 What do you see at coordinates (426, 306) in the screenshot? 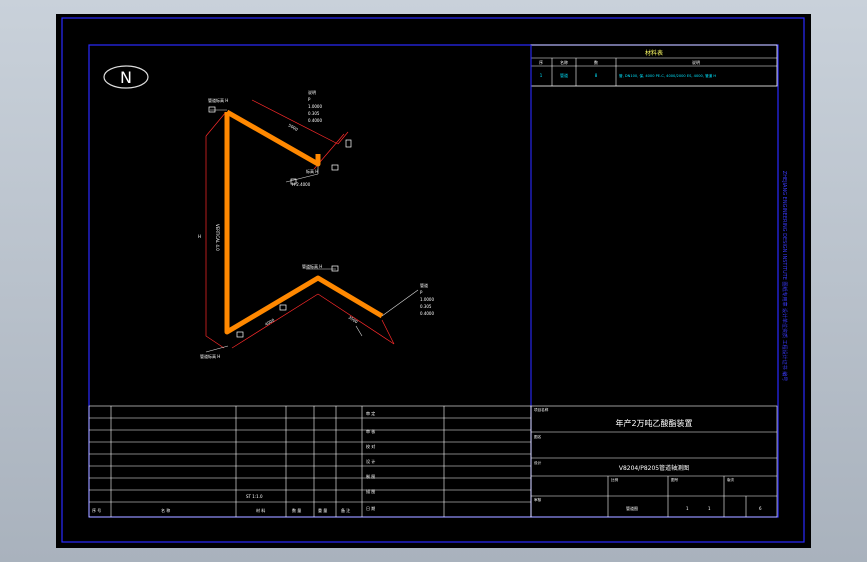
I see `annotation-right-3: 0.305` at bounding box center [426, 306].